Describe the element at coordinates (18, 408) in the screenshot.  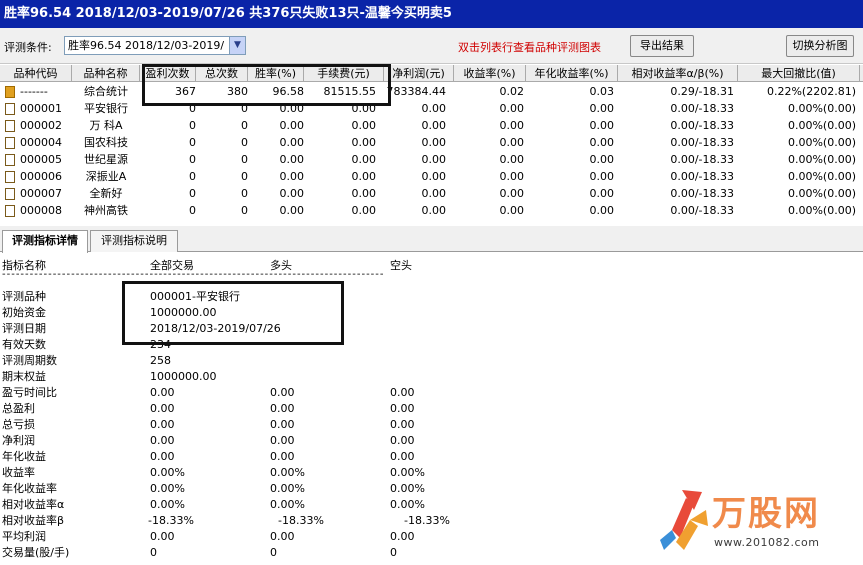
I see `detail-name: 总盈利` at that location.